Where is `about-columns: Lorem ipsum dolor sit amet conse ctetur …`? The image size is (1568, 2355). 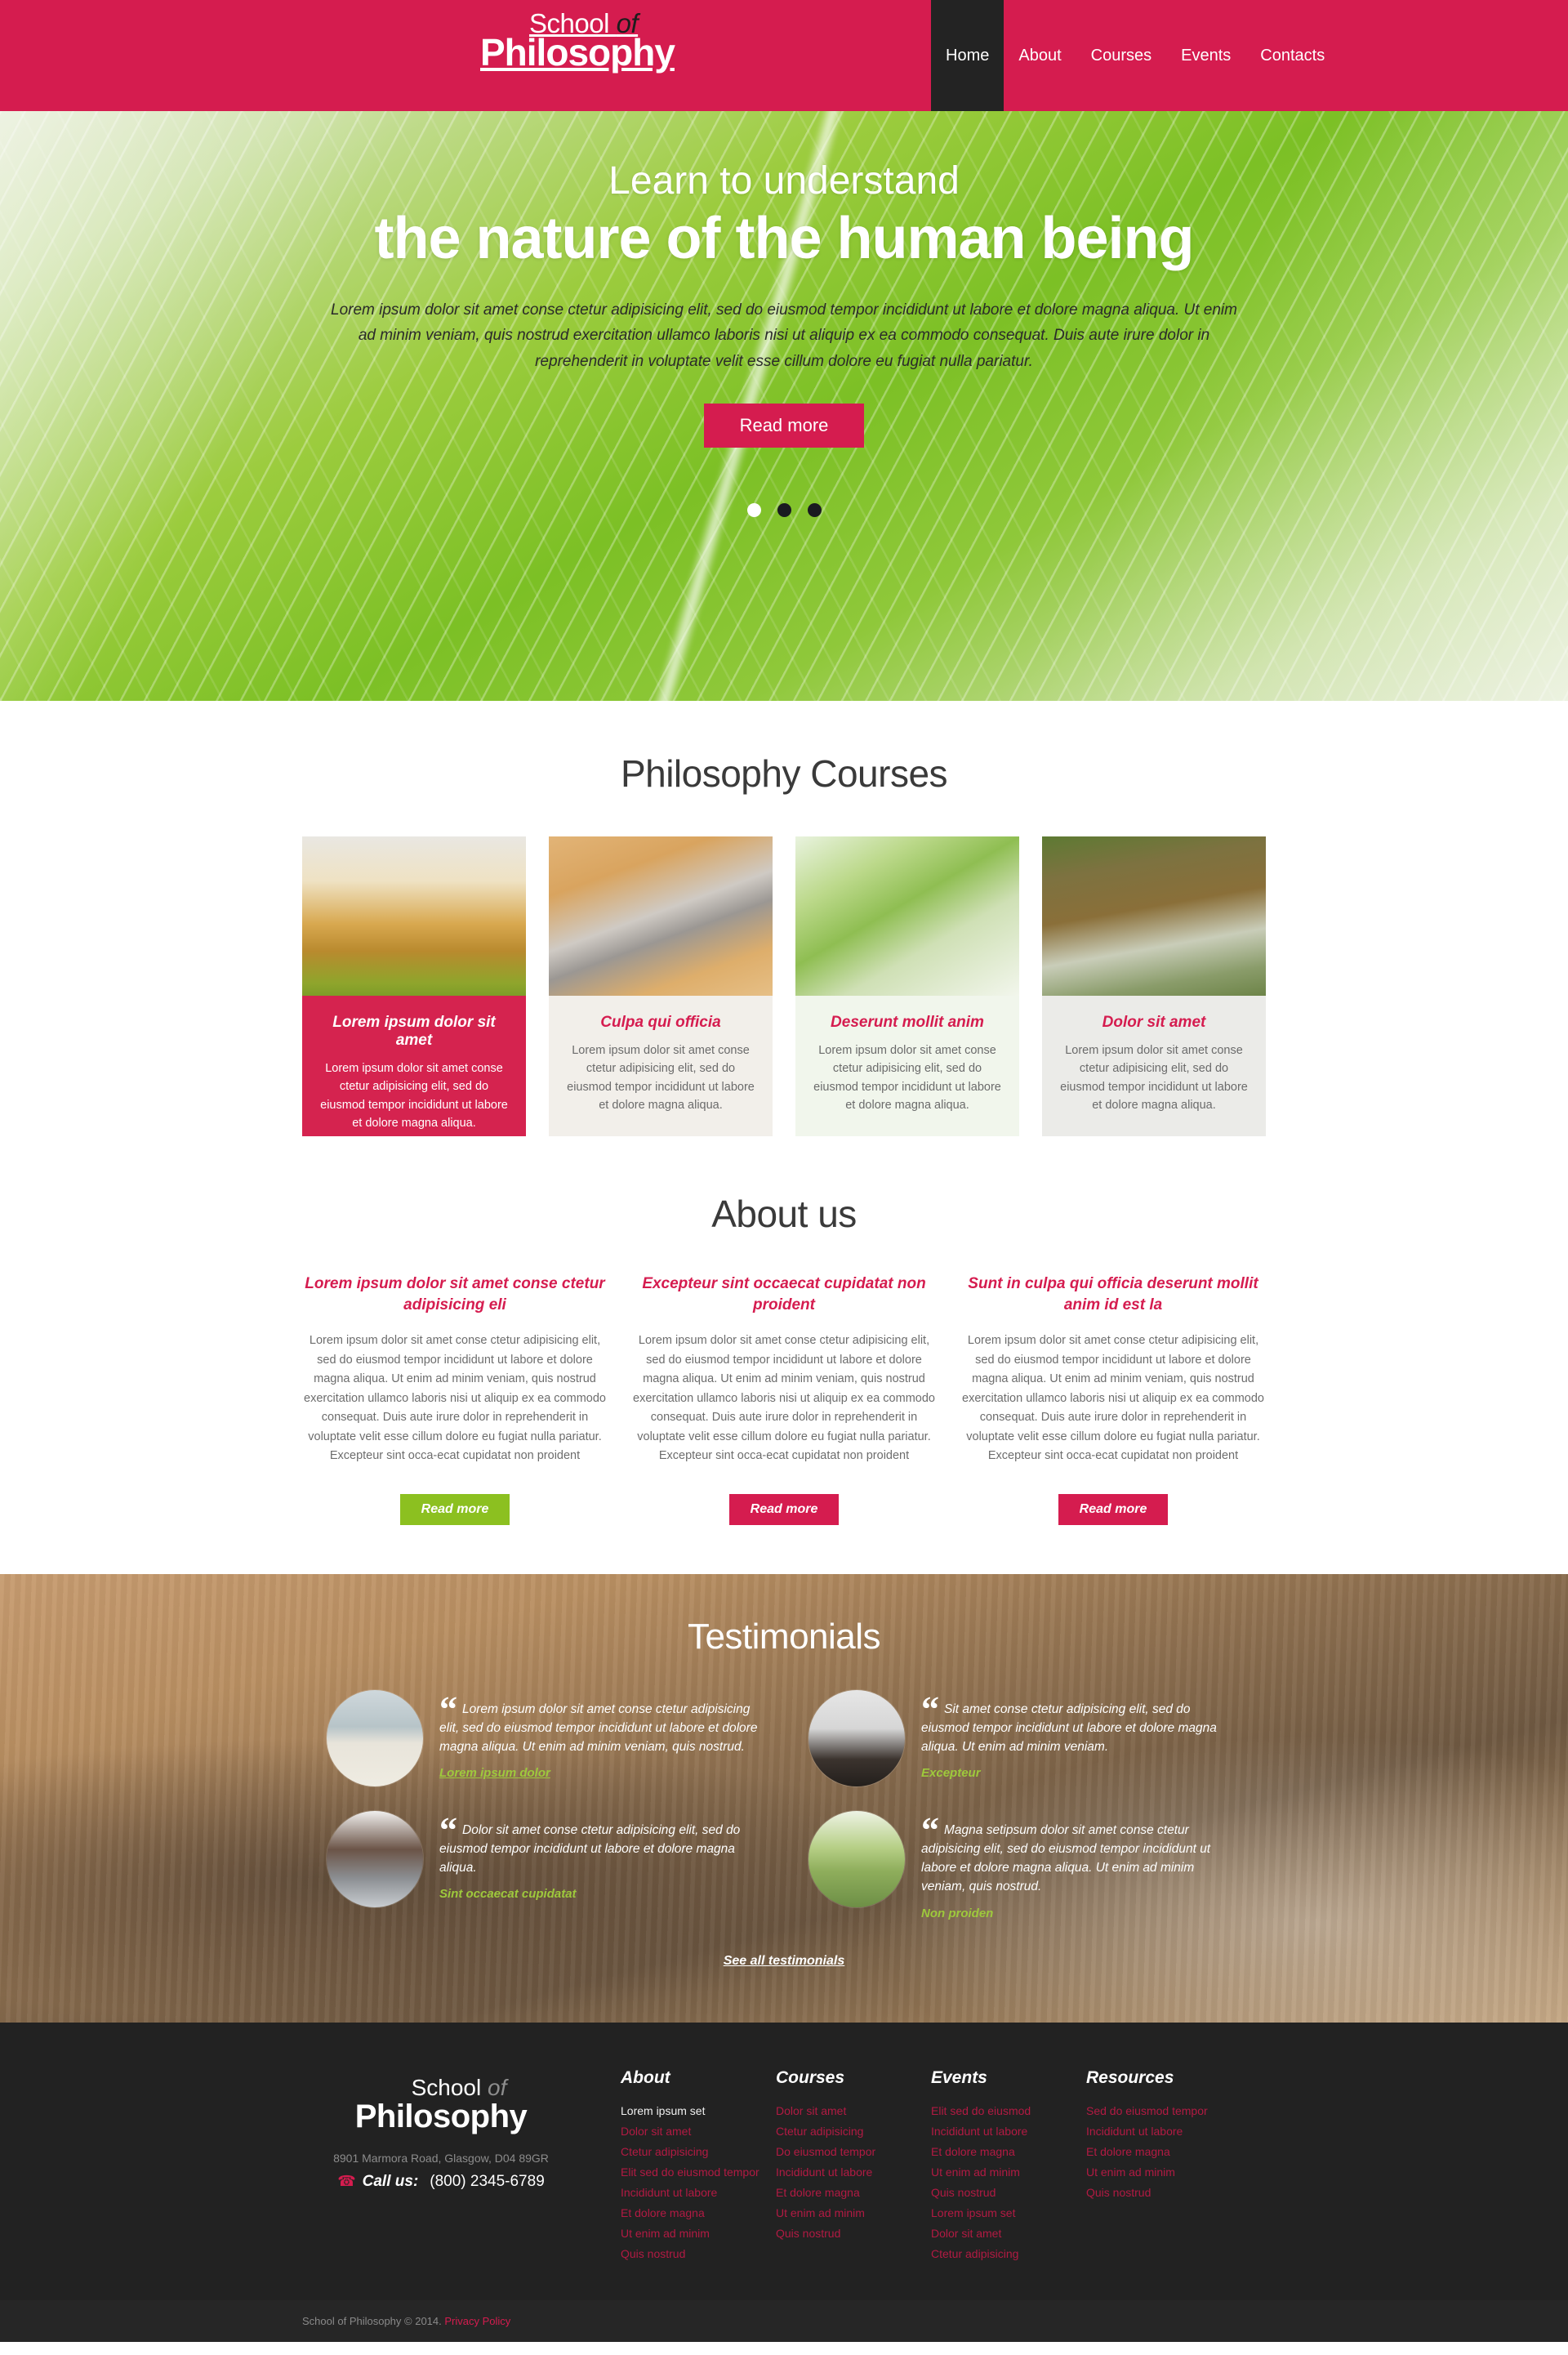 about-columns: Lorem ipsum dolor sit amet conse ctetur … is located at coordinates (784, 1399).